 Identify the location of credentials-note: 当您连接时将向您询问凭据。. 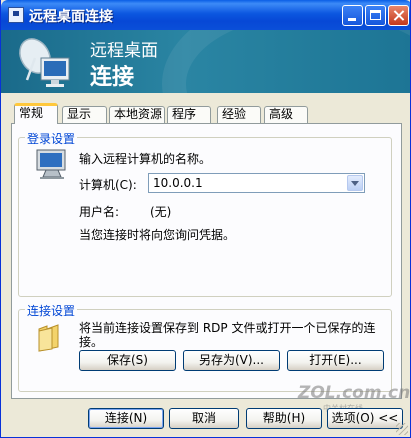
(157, 235).